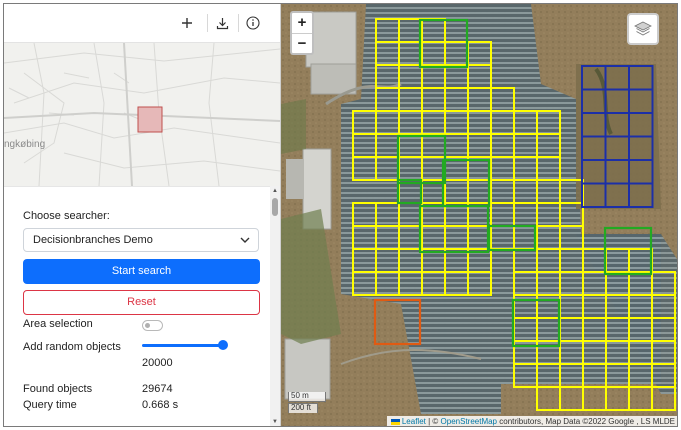  Describe the element at coordinates (58, 389) in the screenshot. I see `found-objects-label: Found objects` at that location.